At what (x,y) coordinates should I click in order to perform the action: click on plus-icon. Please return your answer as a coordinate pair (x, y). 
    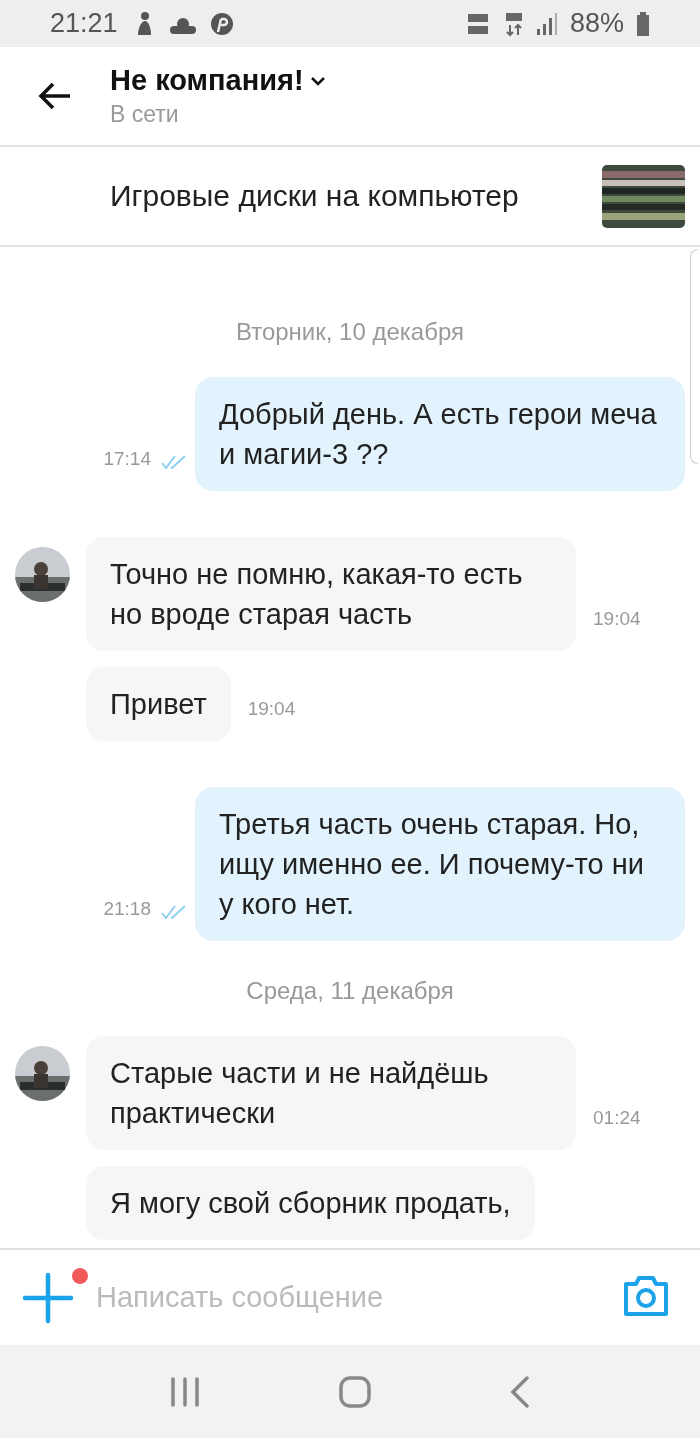
    Looking at the image, I should click on (48, 1297).